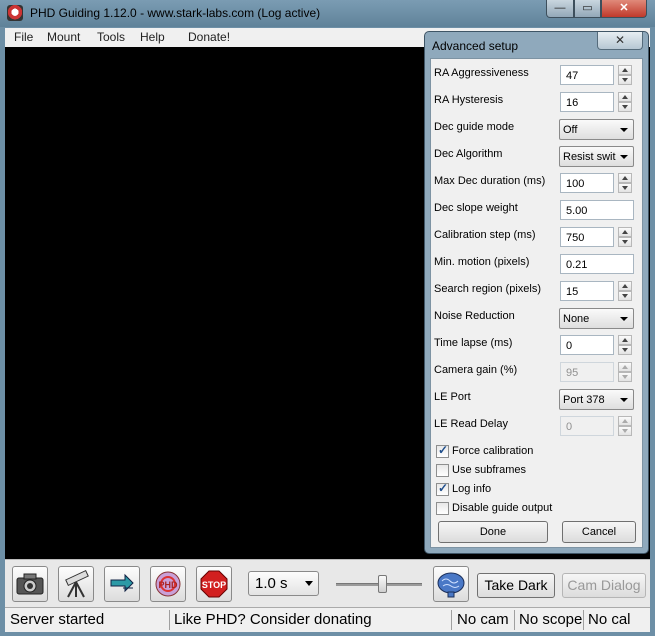 The height and width of the screenshot is (636, 655). Describe the element at coordinates (587, 426) in the screenshot. I see `le-read-delay-input: 0` at that location.